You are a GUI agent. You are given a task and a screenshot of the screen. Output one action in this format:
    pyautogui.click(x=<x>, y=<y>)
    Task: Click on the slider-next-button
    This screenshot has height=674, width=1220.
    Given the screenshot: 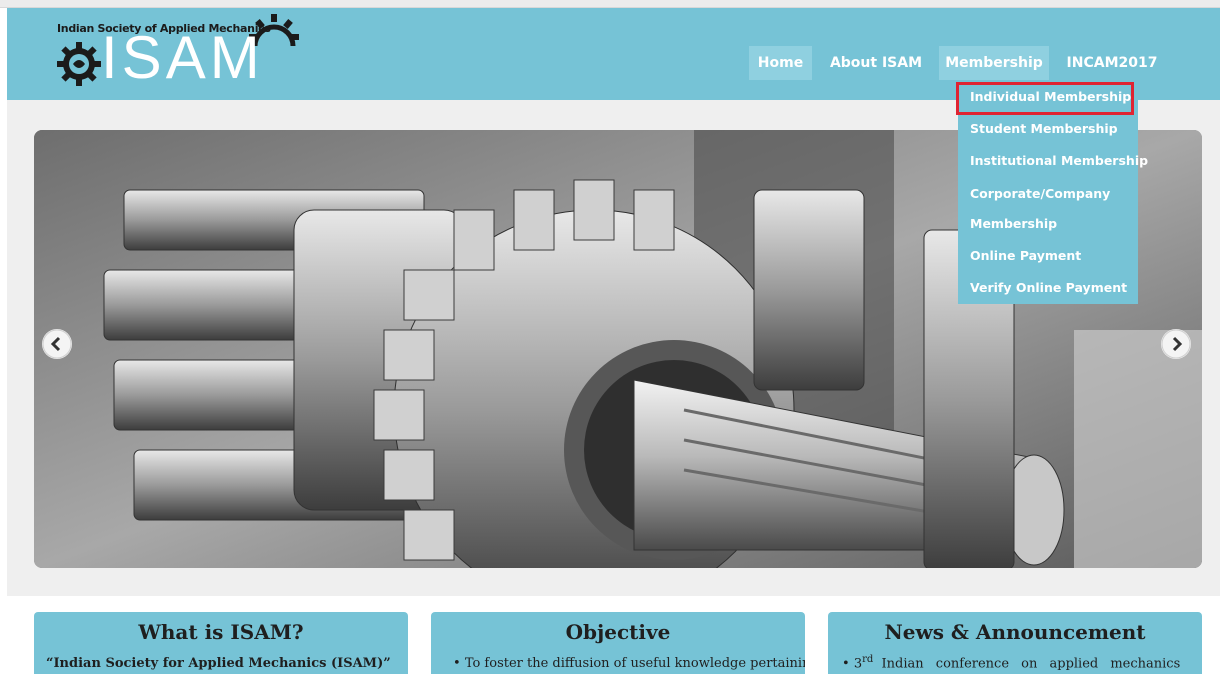 What is the action you would take?
    pyautogui.click(x=1176, y=344)
    